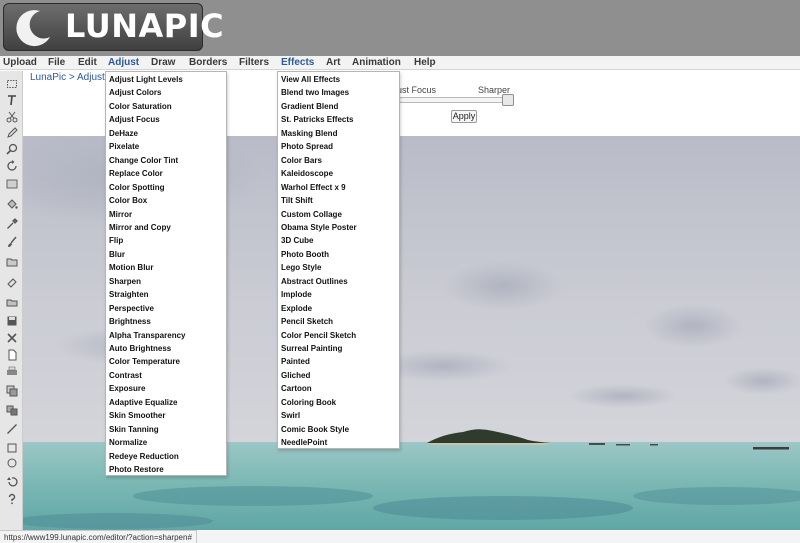  I want to click on breadcrumb-home-link: LunaPic, so click(48, 77).